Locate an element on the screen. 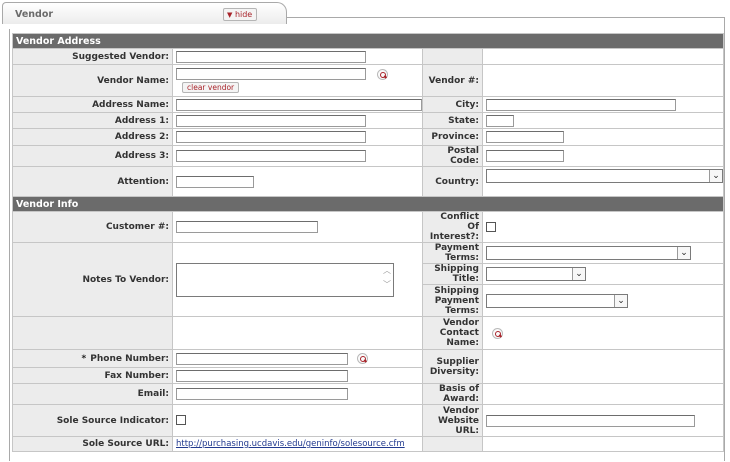 This screenshot has height=462, width=730. supplier-diversity-value is located at coordinates (603, 366).